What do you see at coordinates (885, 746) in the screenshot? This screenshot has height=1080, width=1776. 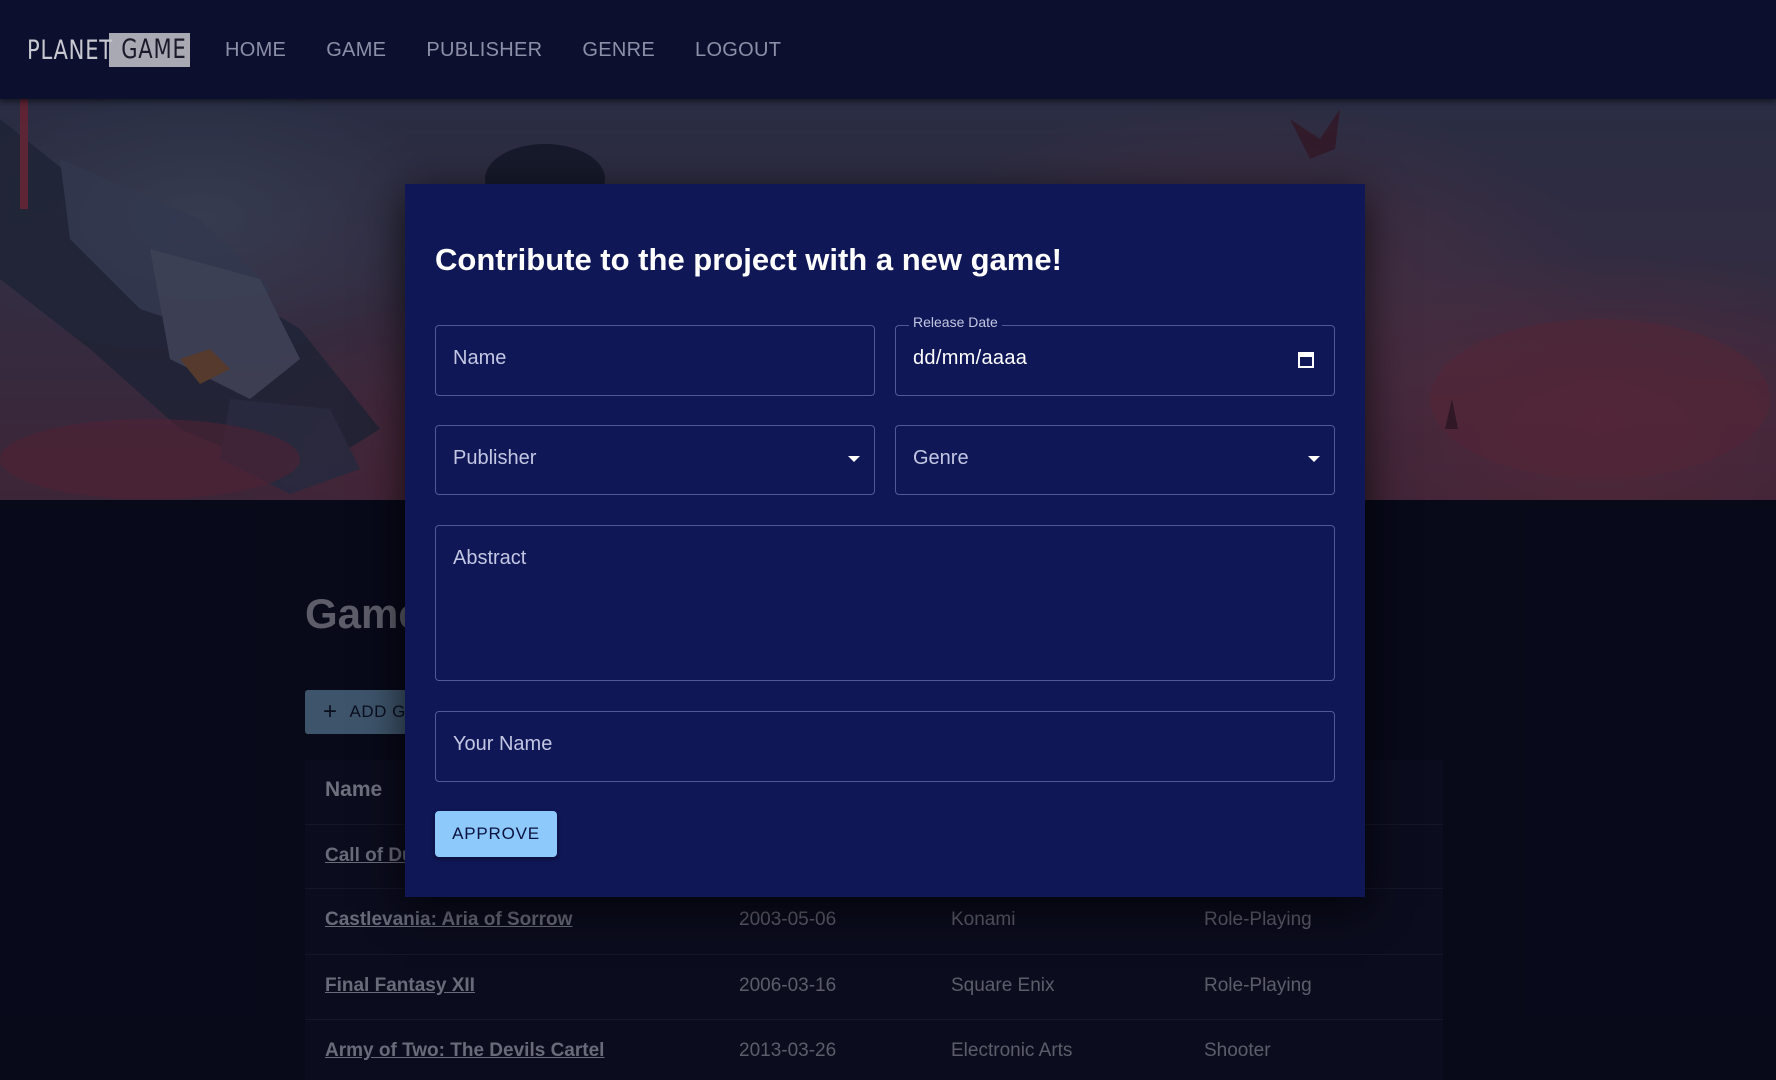 I see `your-name-input: Your Name` at bounding box center [885, 746].